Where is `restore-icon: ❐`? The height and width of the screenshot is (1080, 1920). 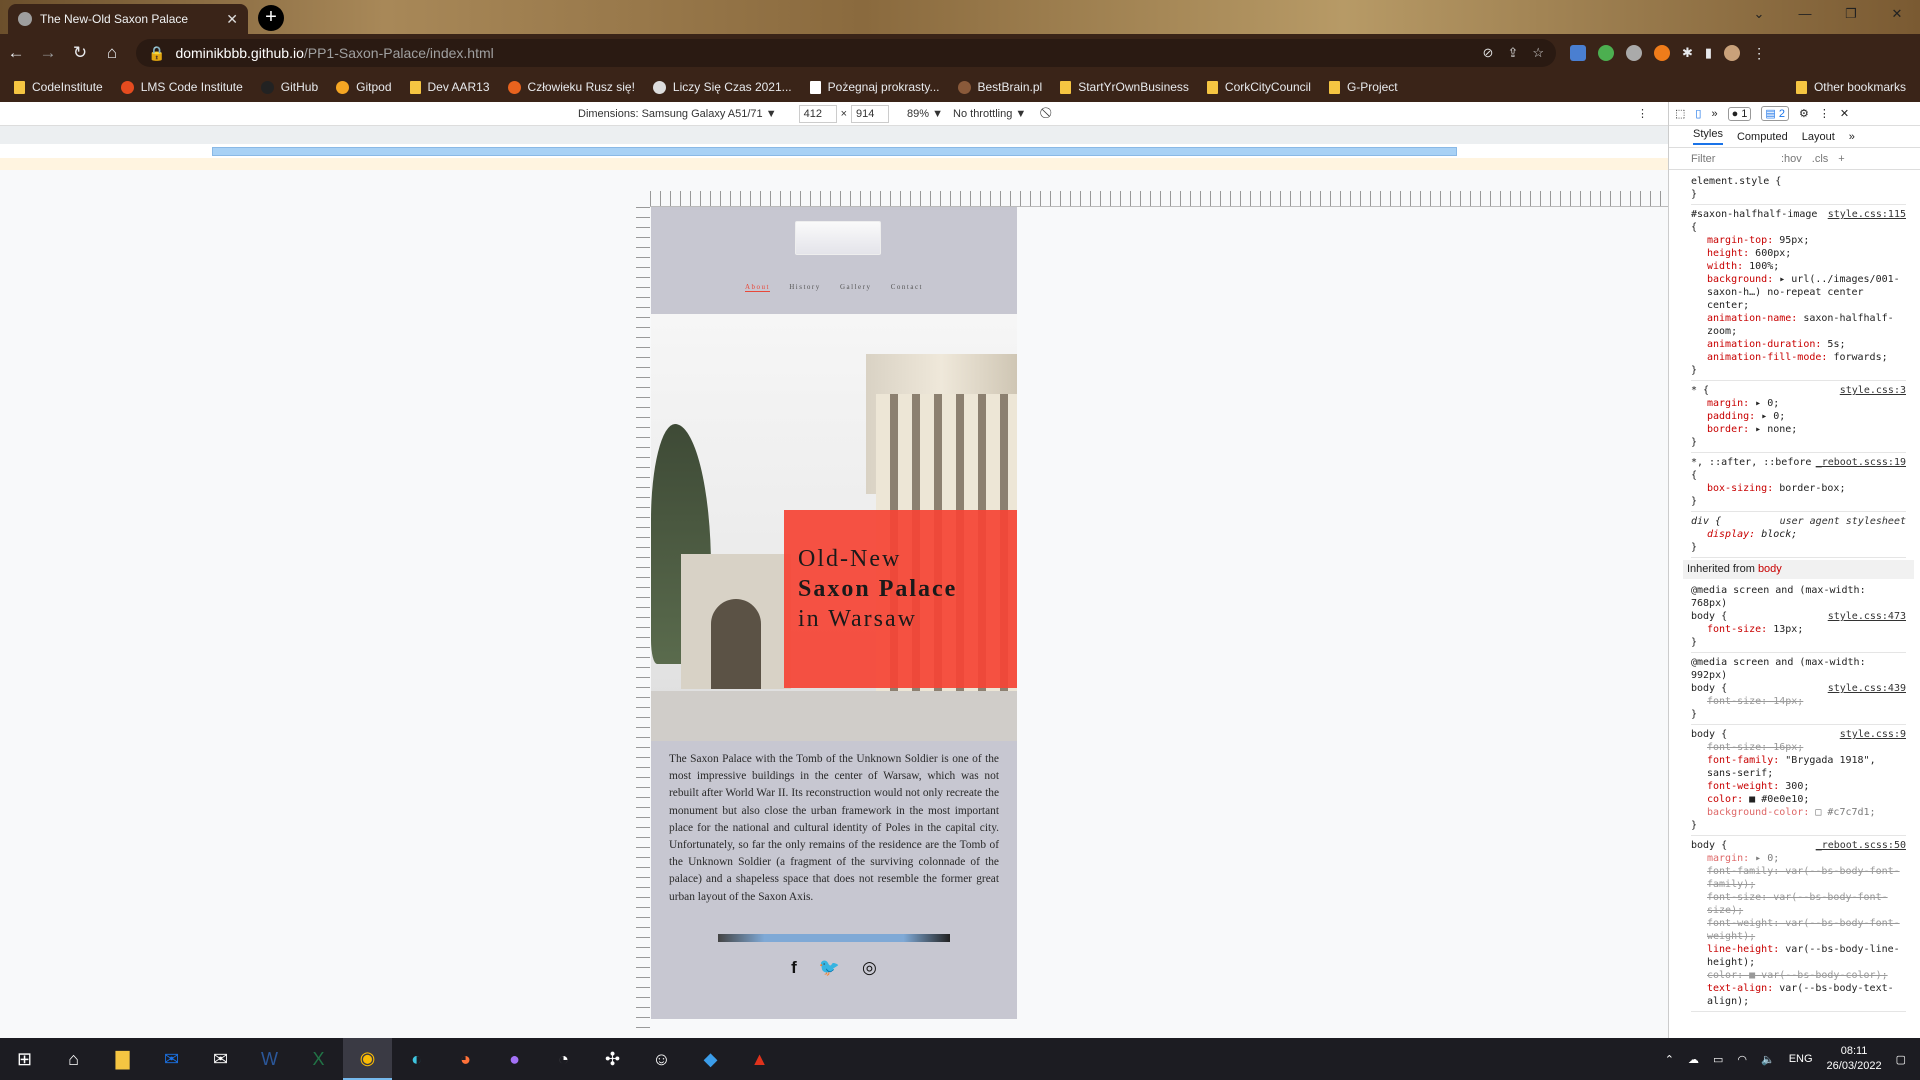
restore-icon: ❐ is located at coordinates (1851, 15).